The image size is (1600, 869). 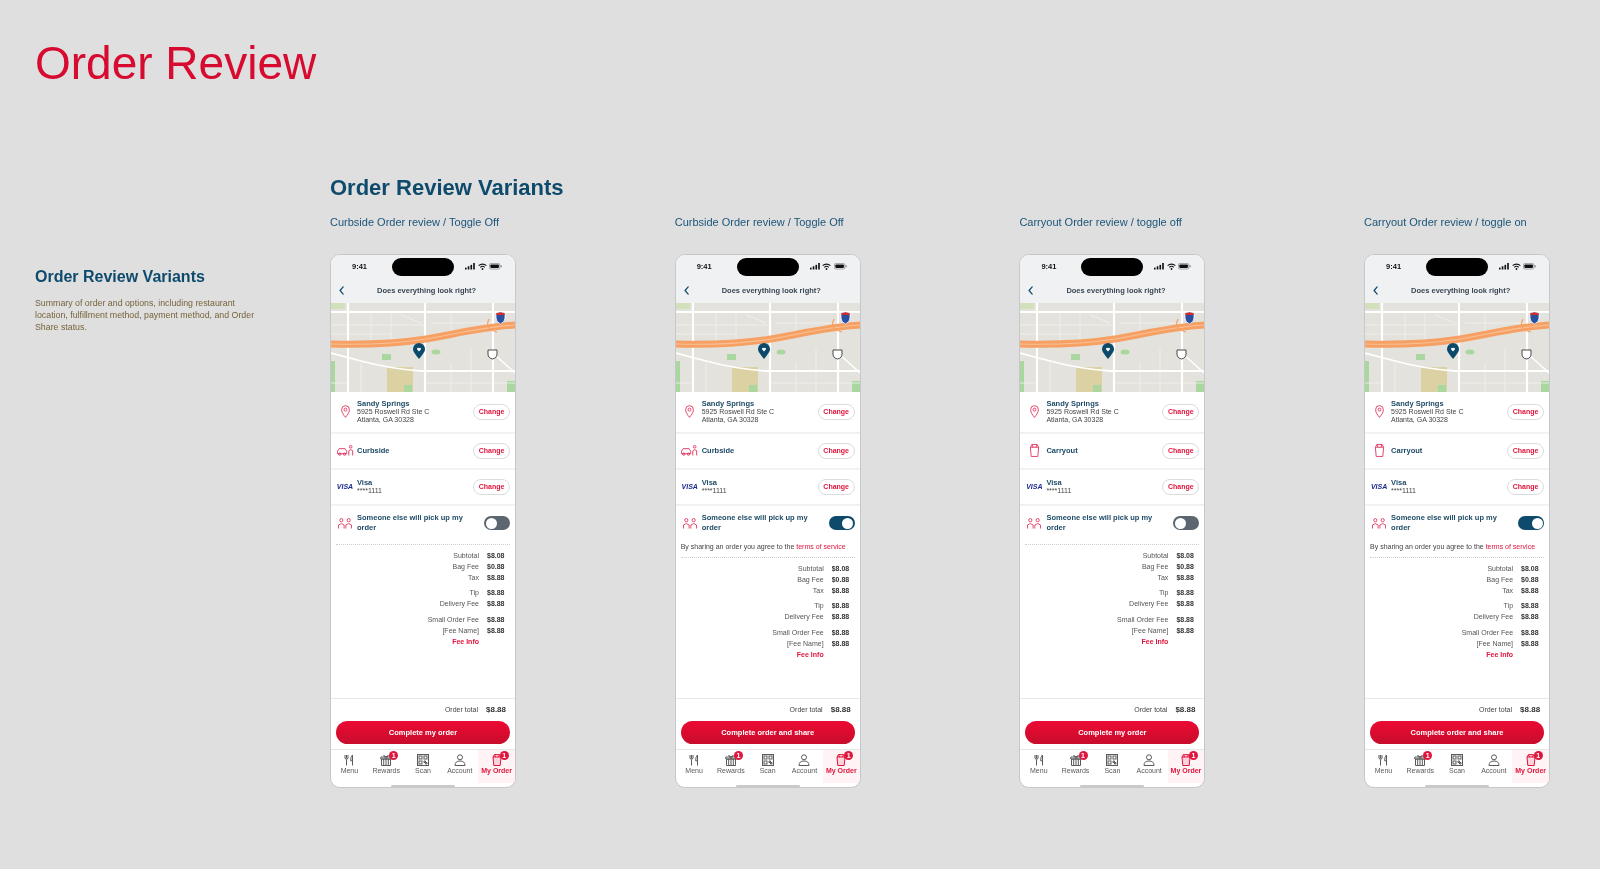 I want to click on page-title: Order Review, so click(x=176, y=63).